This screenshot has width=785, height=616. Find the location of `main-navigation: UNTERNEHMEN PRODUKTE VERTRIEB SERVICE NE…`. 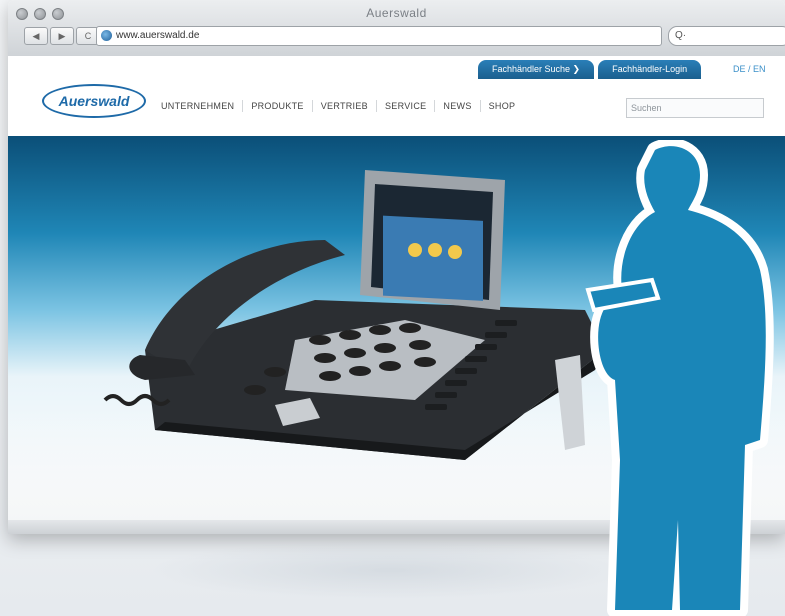

main-navigation: UNTERNEHMEN PRODUKTE VERTRIEB SERVICE NE… is located at coordinates (338, 106).